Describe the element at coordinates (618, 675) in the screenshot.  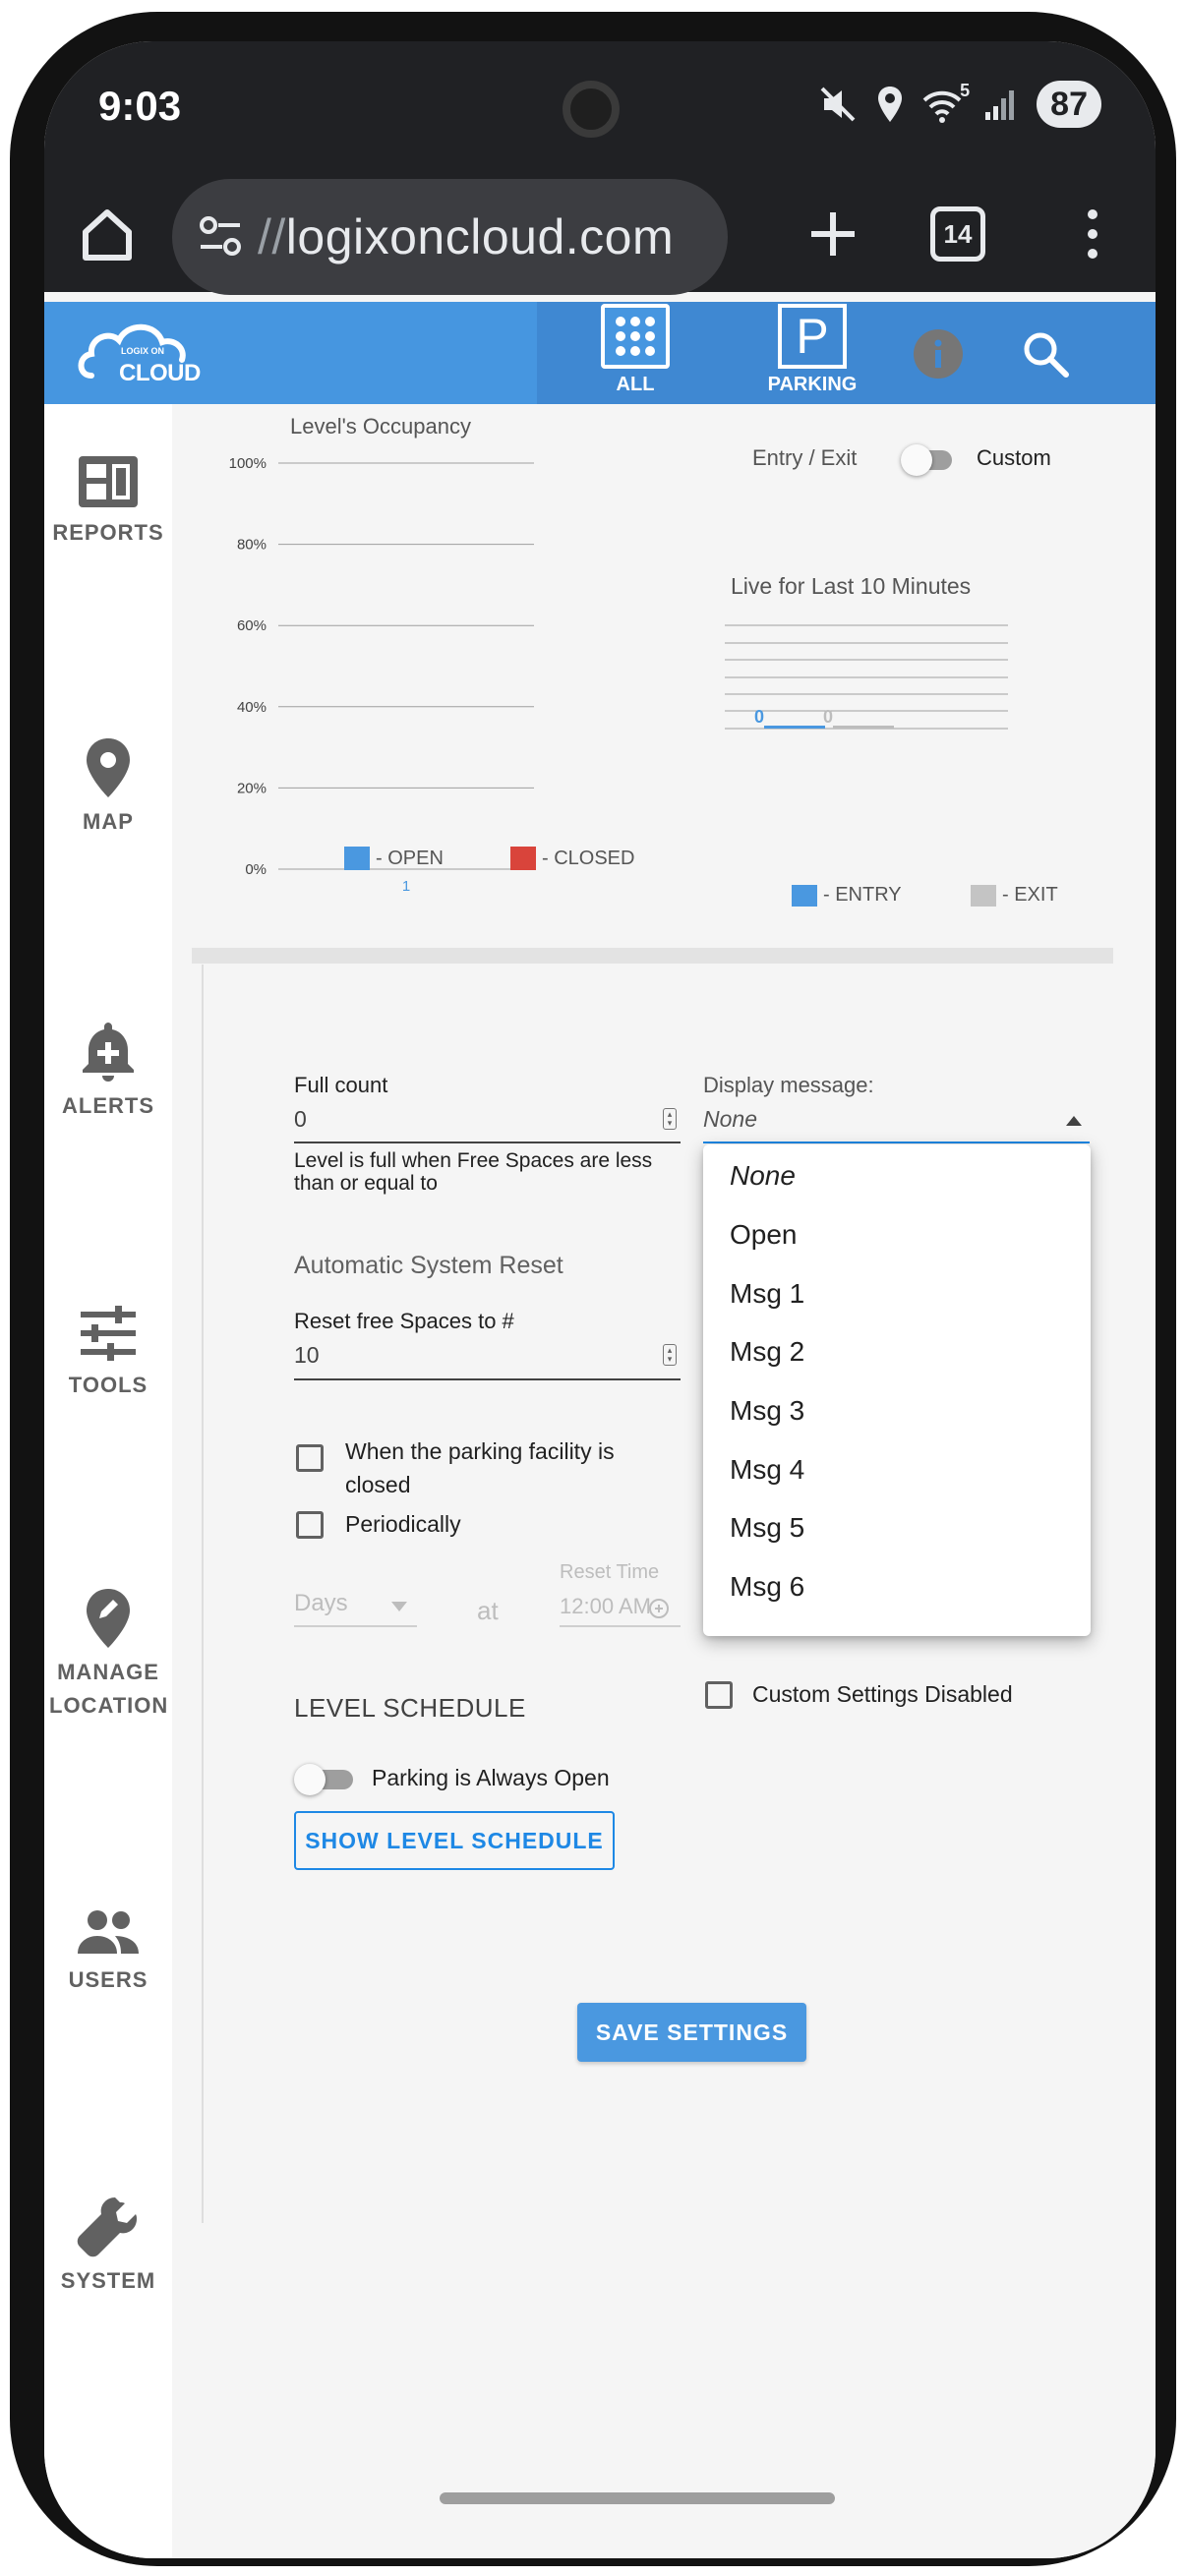
I see `charts-canvas: 0%20%40%60%80%100%1 00` at that location.